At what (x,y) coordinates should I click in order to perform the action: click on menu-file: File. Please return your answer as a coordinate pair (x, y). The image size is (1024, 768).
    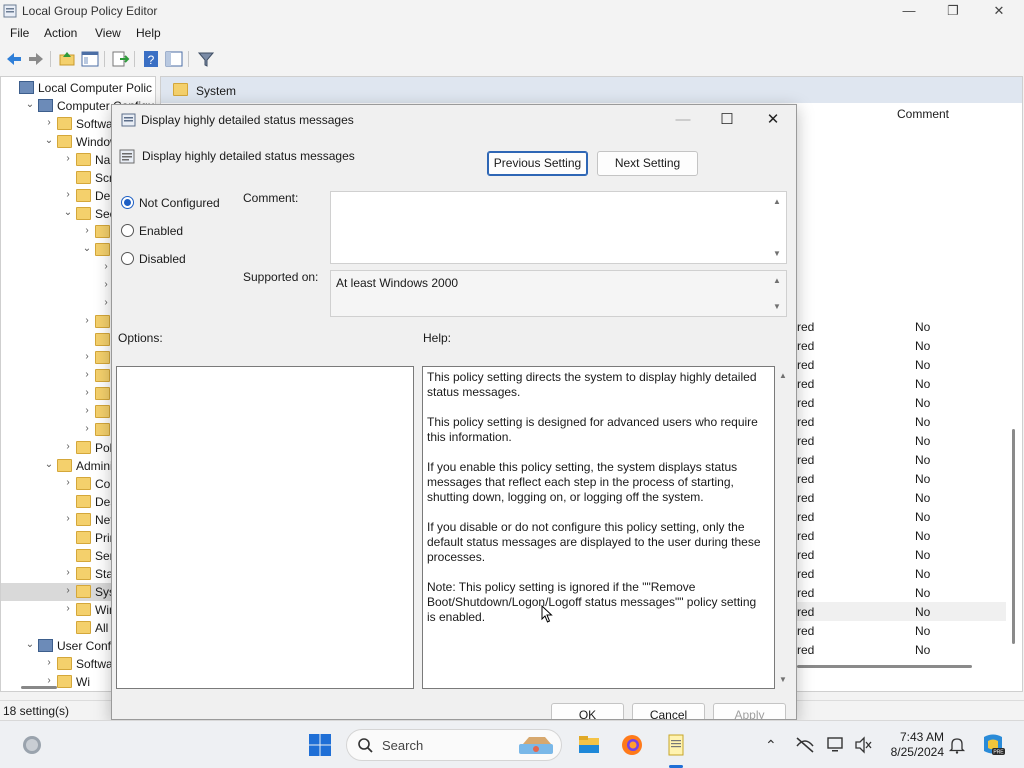
    Looking at the image, I should click on (19, 33).